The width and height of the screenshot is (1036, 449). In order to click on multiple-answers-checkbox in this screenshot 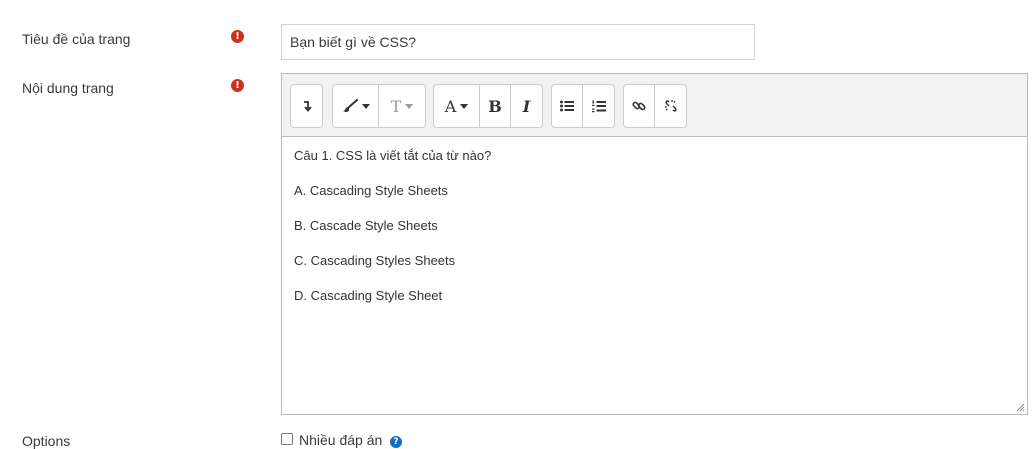, I will do `click(287, 439)`.